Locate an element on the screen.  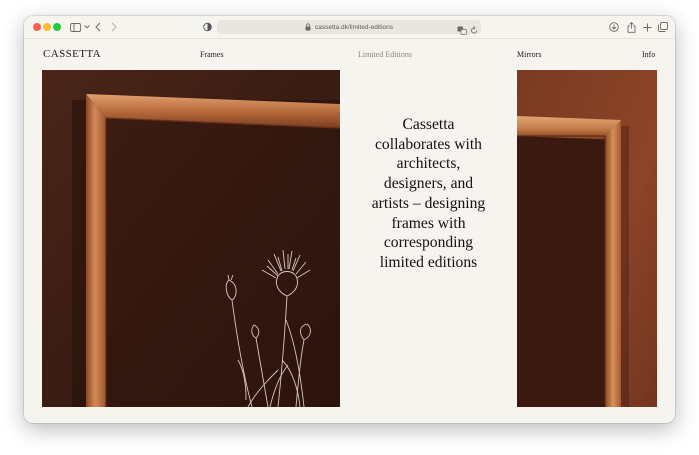
nav-link-mirrors: Mirrors is located at coordinates (529, 54).